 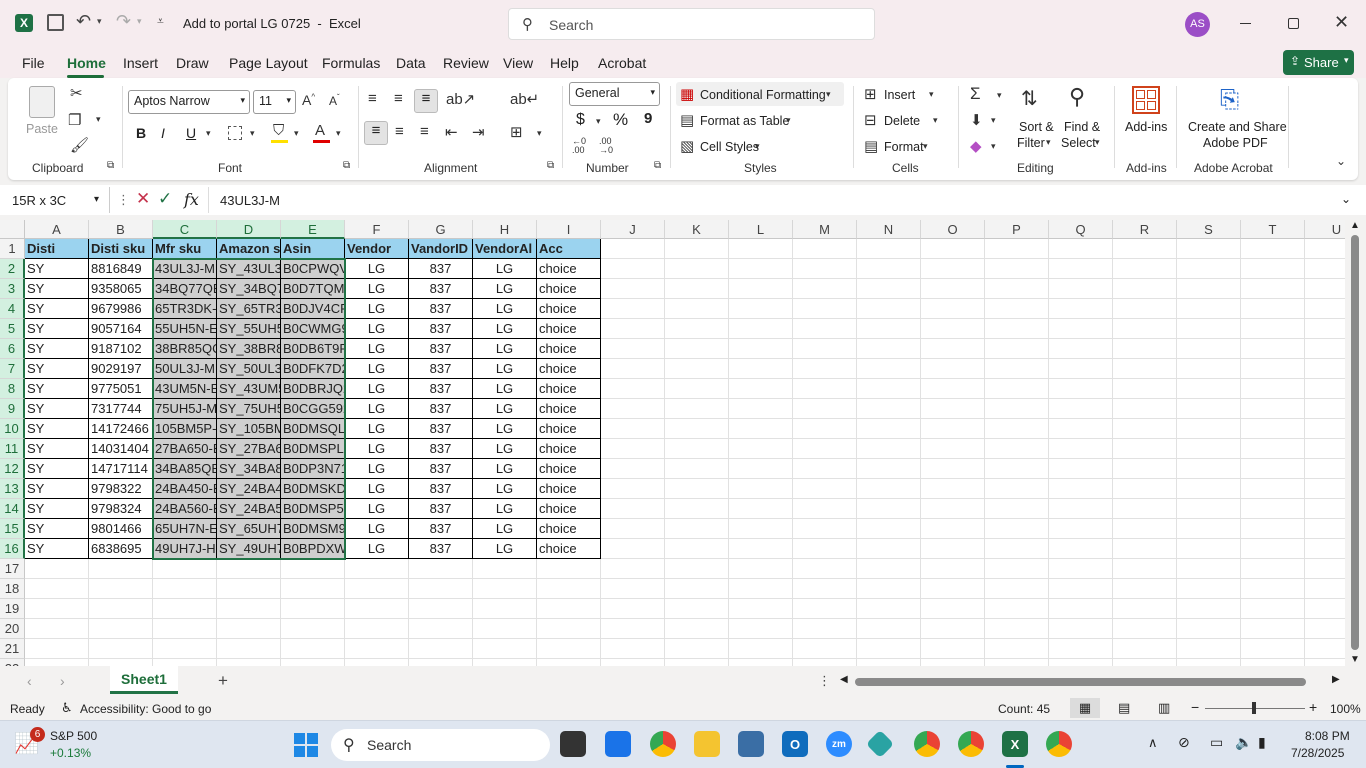 What do you see at coordinates (121, 389) in the screenshot?
I see `data-cell: 9775051` at bounding box center [121, 389].